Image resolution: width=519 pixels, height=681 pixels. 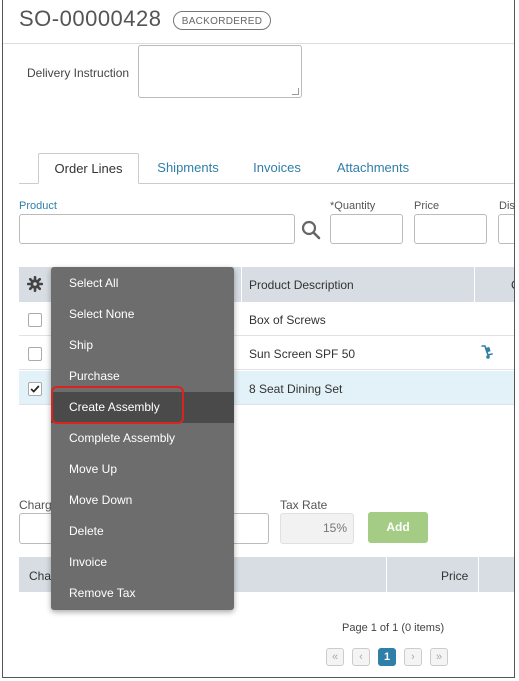 I want to click on discount-input, so click(x=506, y=229).